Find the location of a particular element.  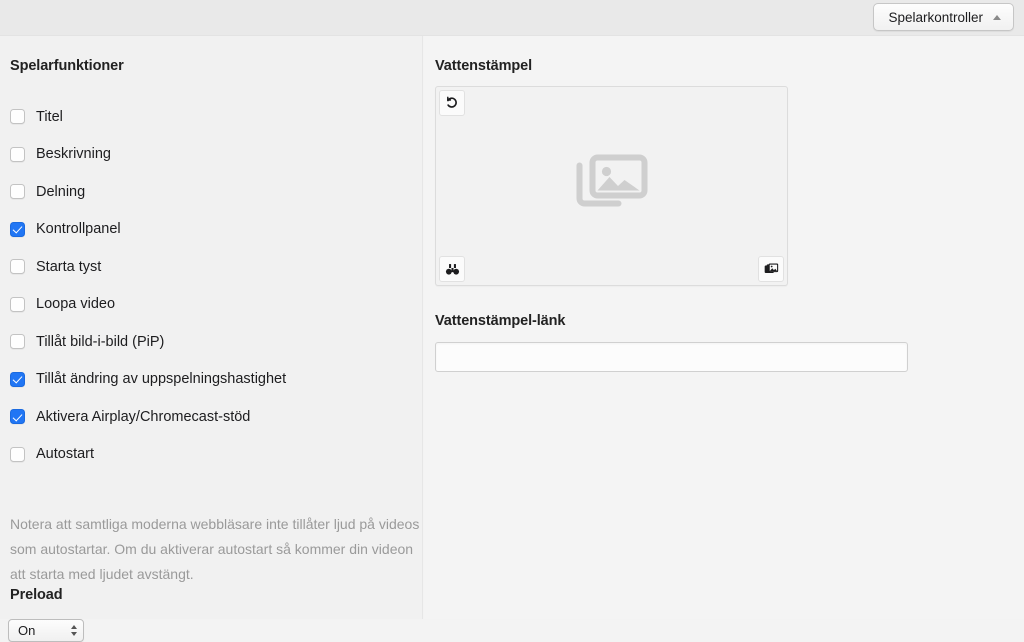

checkbox-label-beskrivning: Beskrivning is located at coordinates (73, 154).